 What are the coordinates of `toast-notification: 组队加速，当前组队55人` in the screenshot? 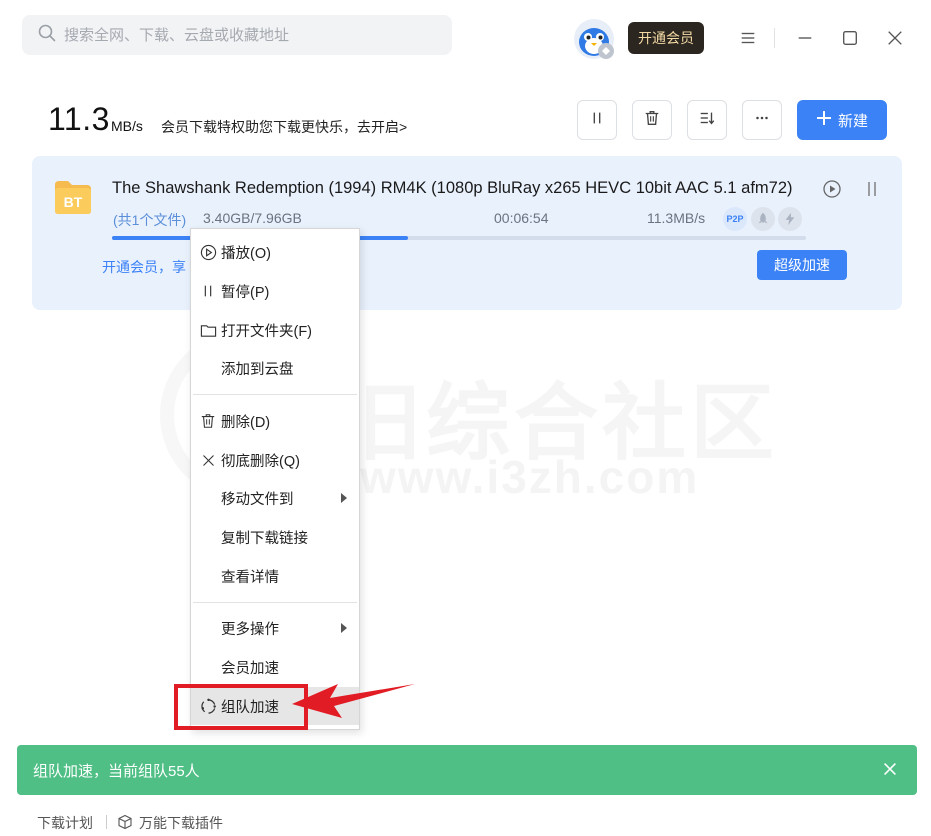 It's located at (467, 770).